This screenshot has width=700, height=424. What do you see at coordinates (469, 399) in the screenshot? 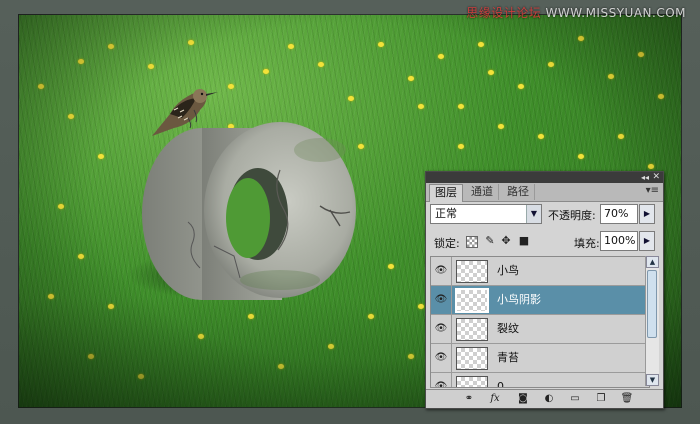
I see `link-icon: ⚭` at bounding box center [469, 399].